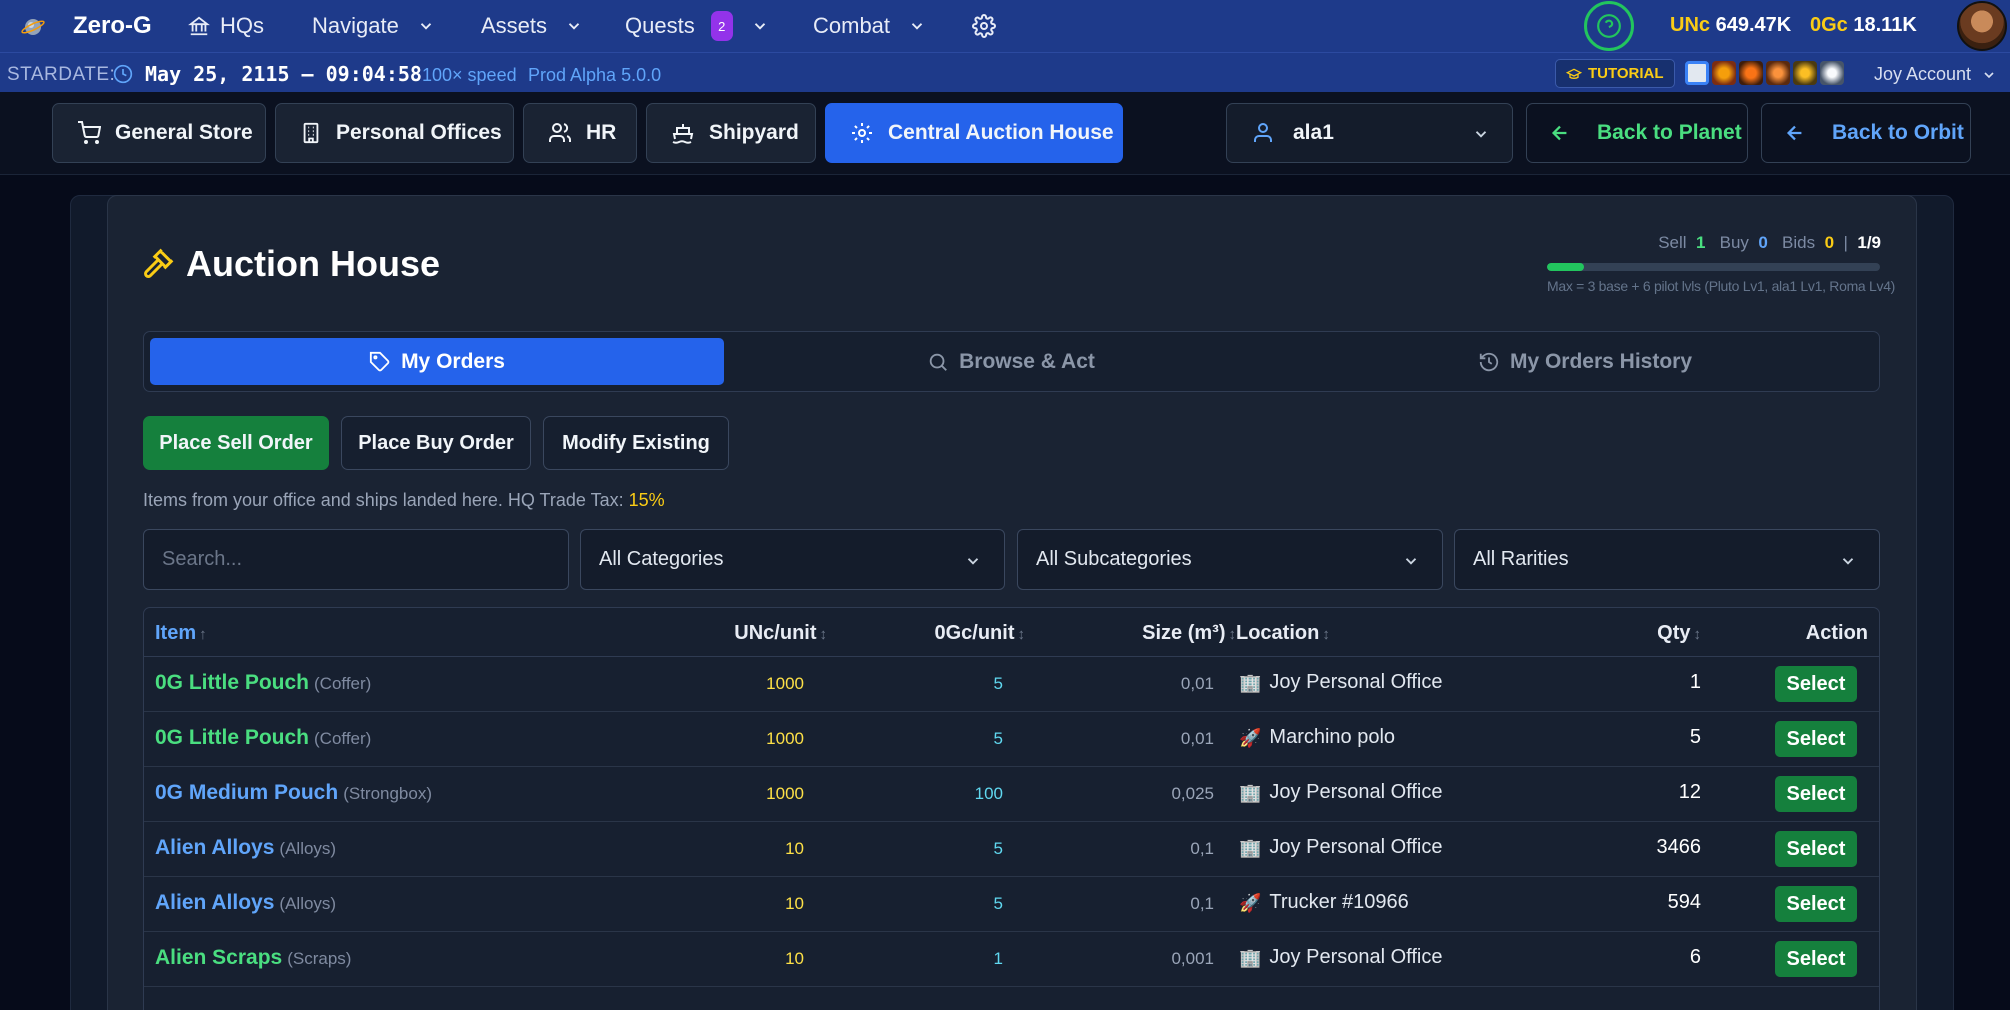 The width and height of the screenshot is (2010, 1010). I want to click on tab-personal-offices-label: Personal Offices, so click(419, 132).